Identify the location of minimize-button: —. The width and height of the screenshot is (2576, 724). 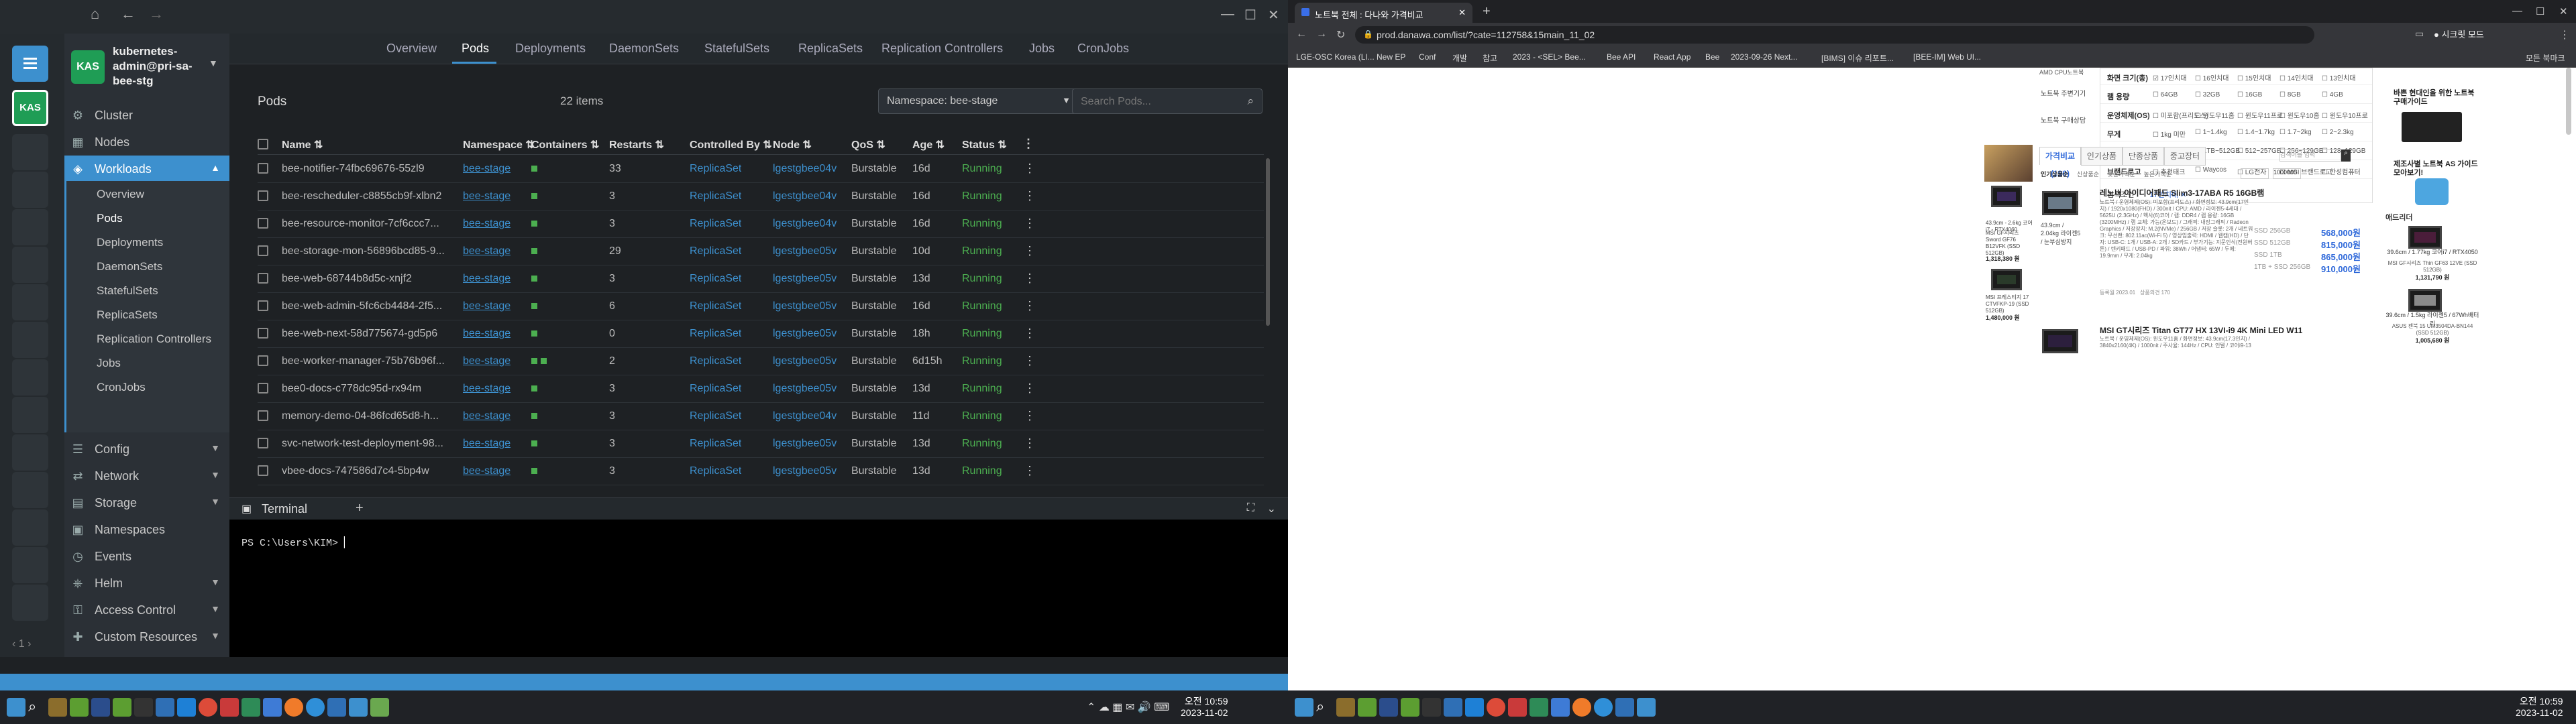
(1227, 14).